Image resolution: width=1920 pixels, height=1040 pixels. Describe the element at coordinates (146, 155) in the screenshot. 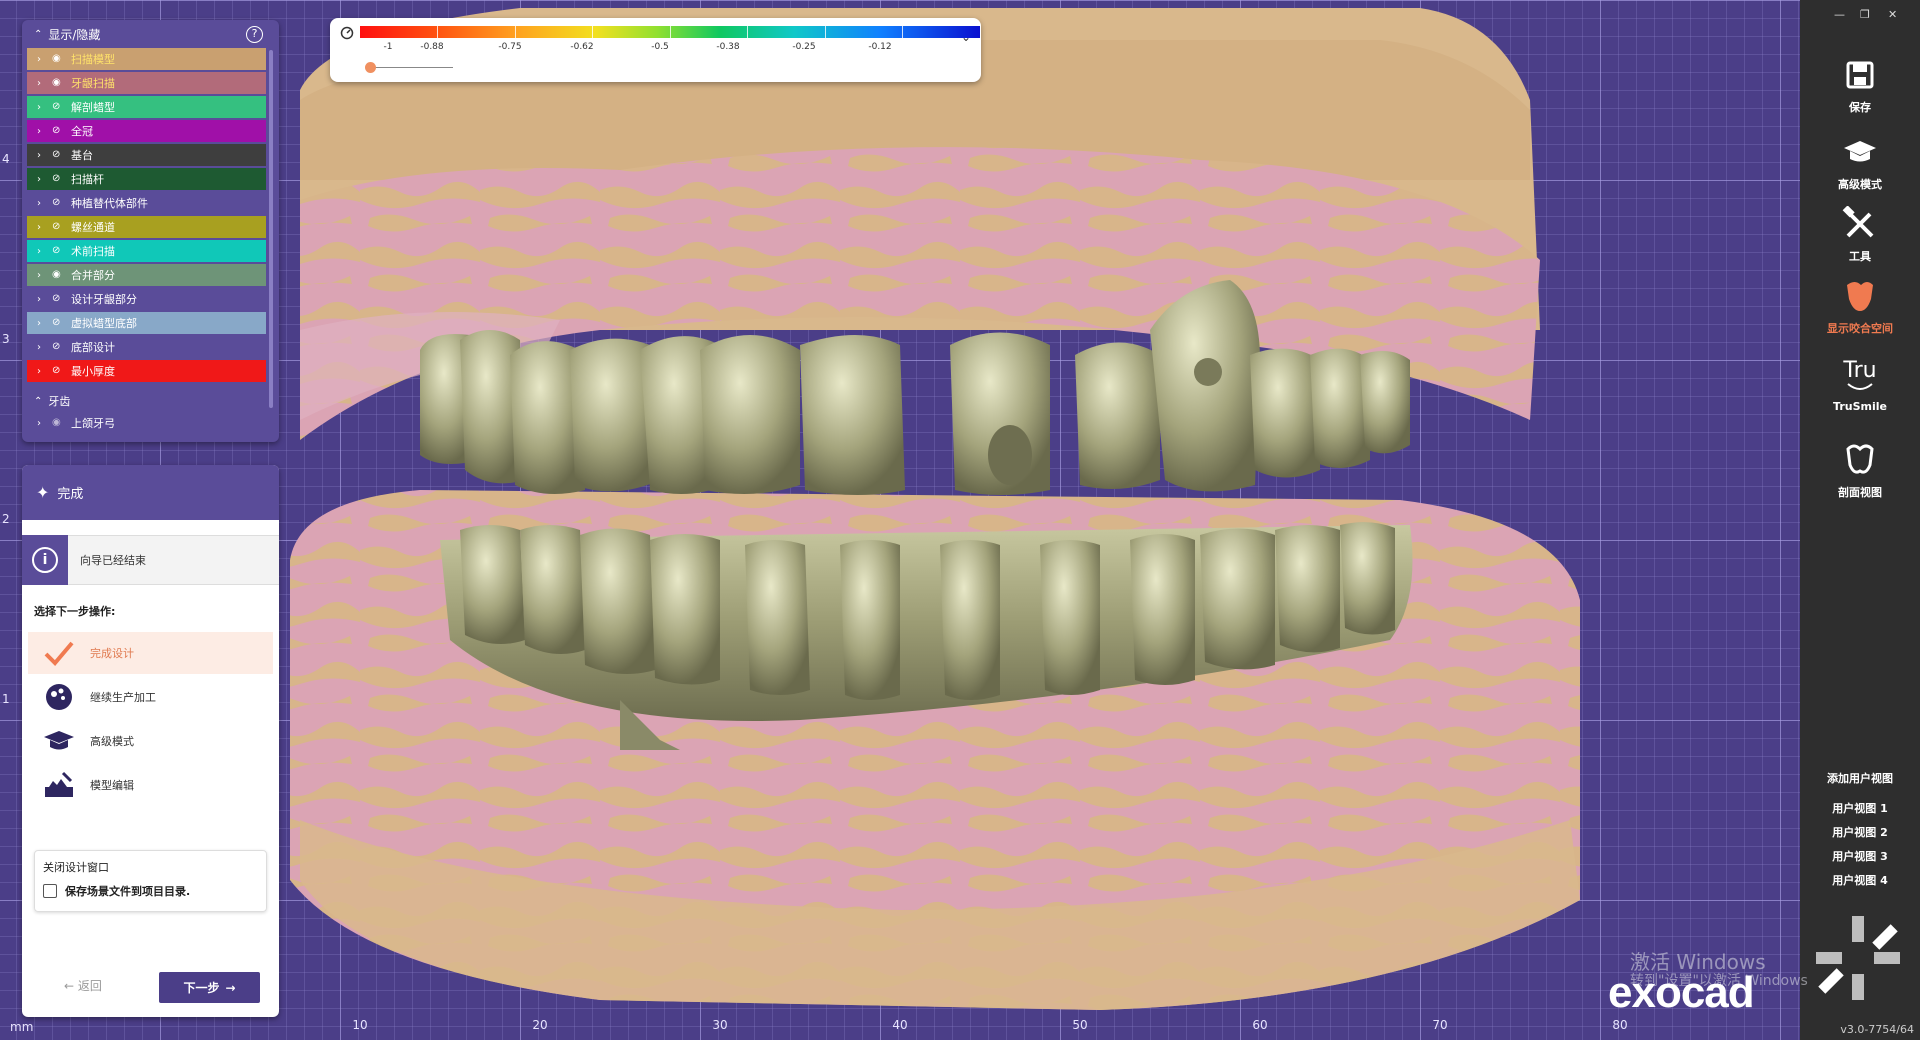

I see `layer-row: › ⊘ 基台` at that location.